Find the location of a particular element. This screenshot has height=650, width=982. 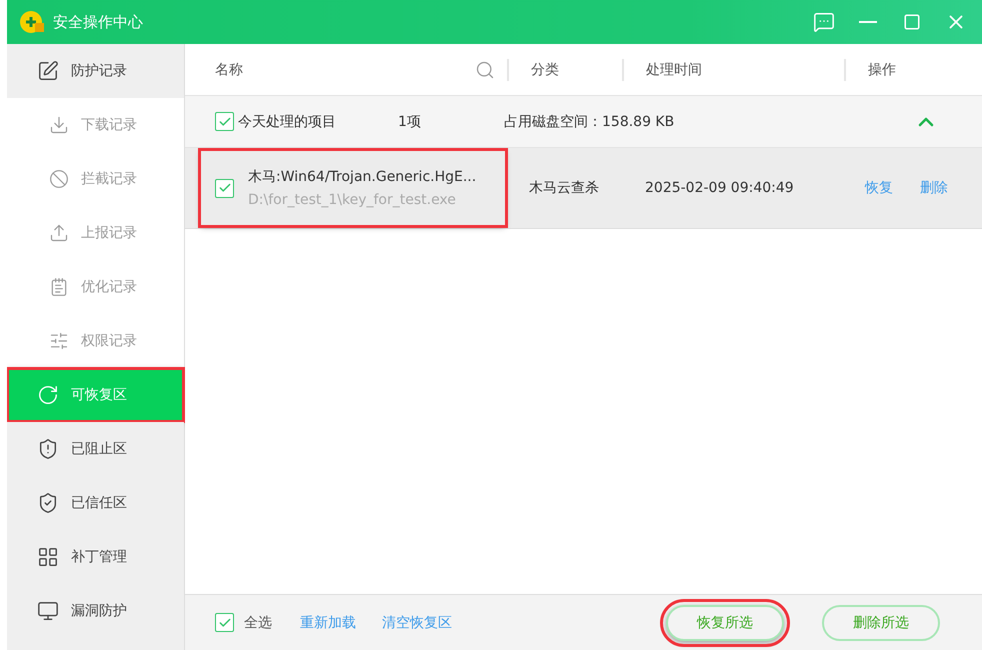

search-icon is located at coordinates (485, 70).